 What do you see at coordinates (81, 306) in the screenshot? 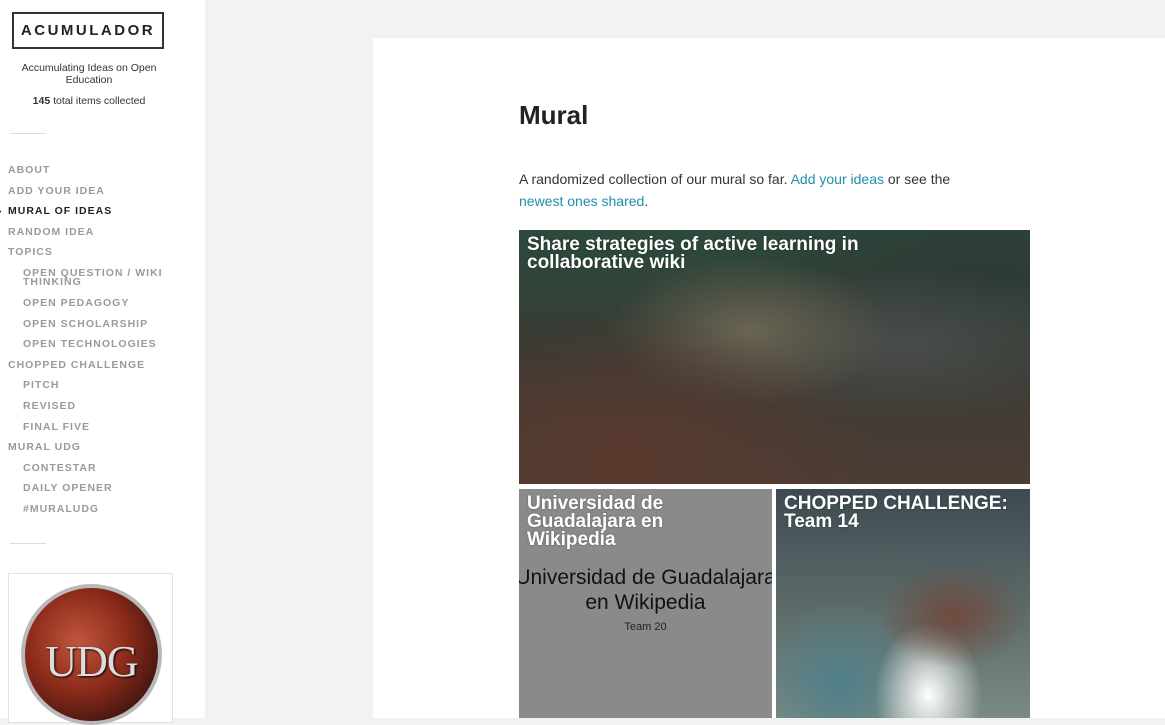
I see `nav-item-open-pedagogy: OPEN PEDAGOGY` at bounding box center [81, 306].